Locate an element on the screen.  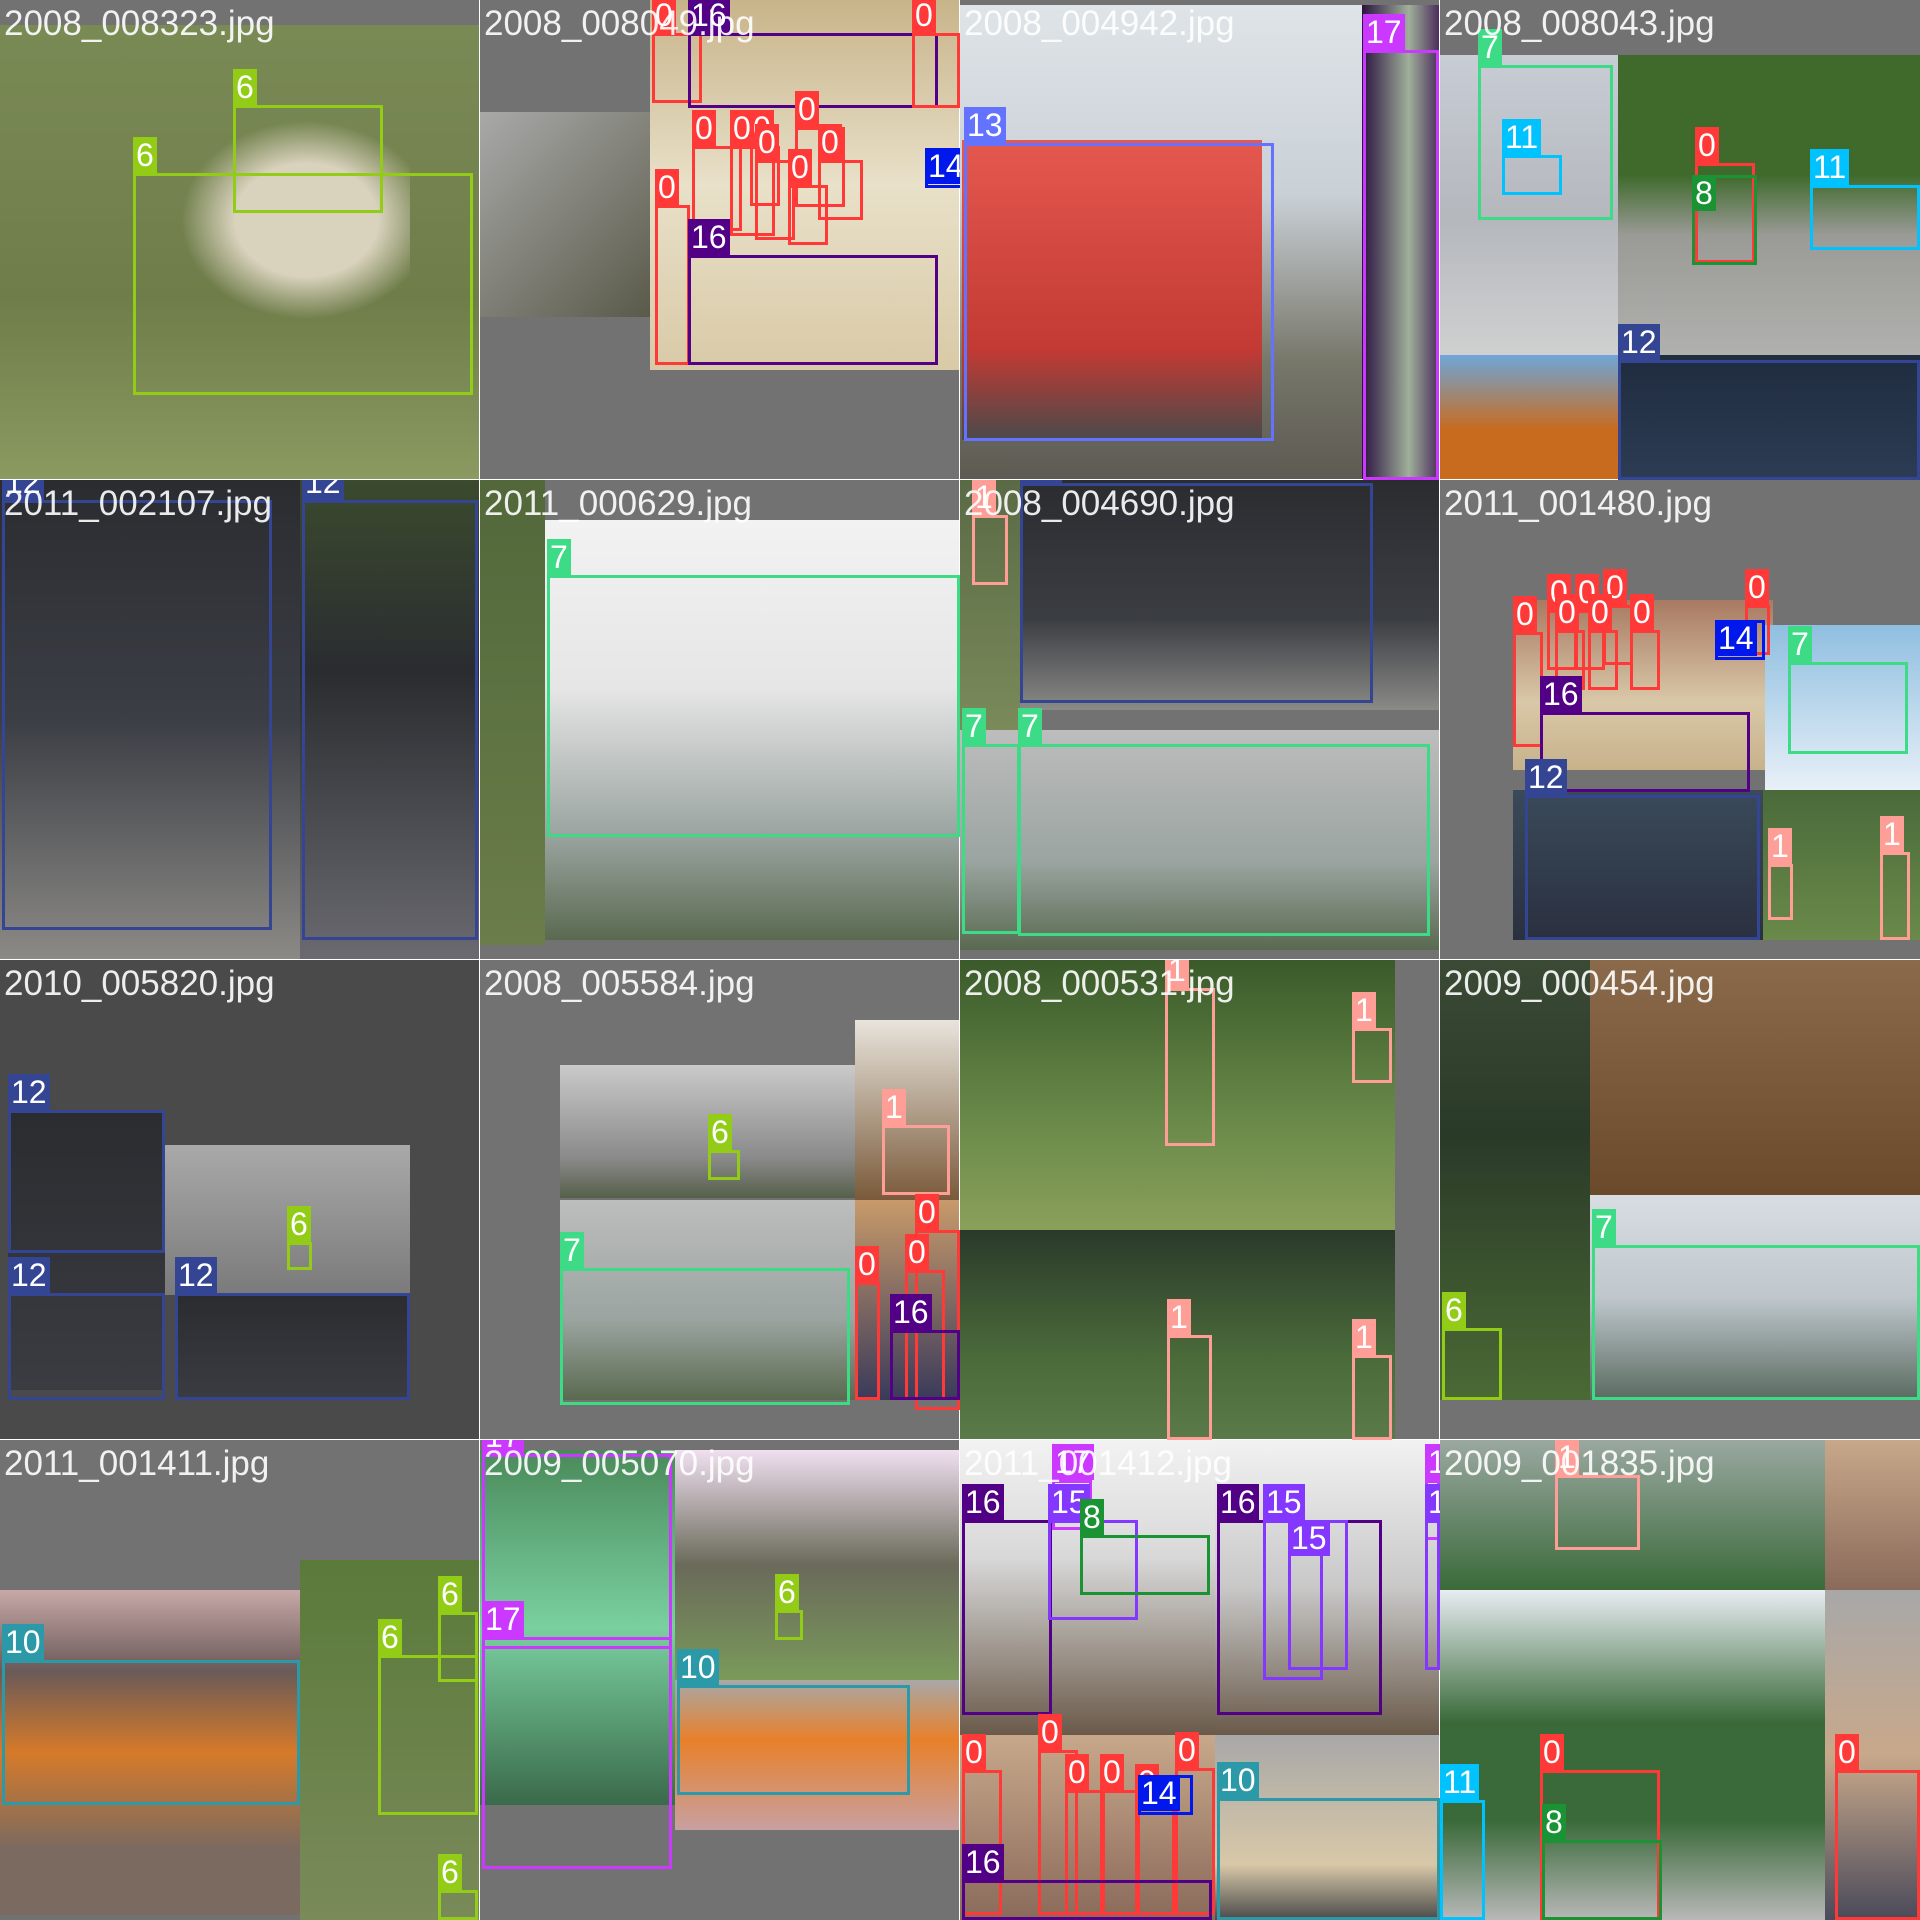
bbox: 16 is located at coordinates (925, 1347).